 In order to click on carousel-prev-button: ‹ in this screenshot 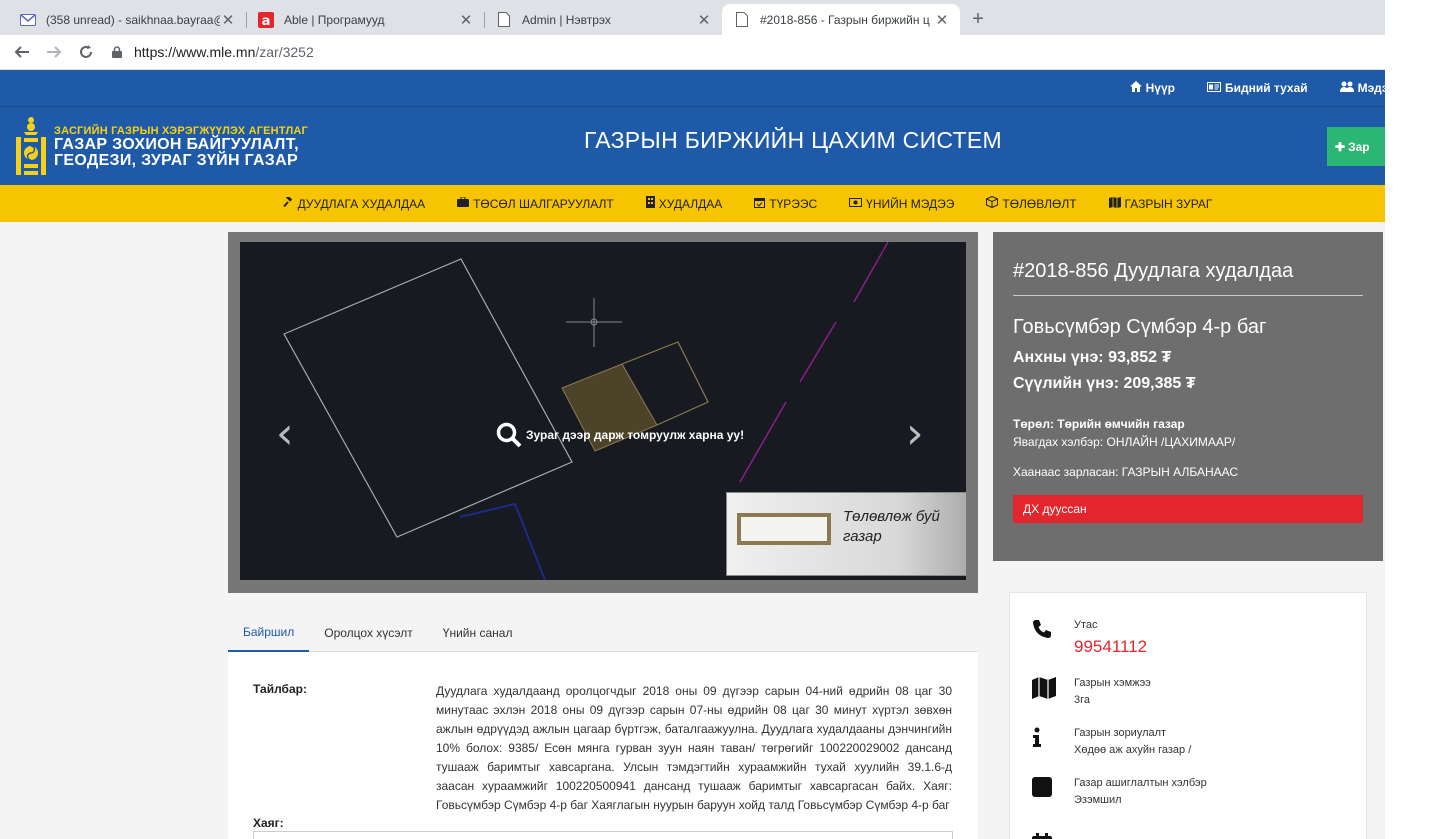, I will do `click(285, 433)`.